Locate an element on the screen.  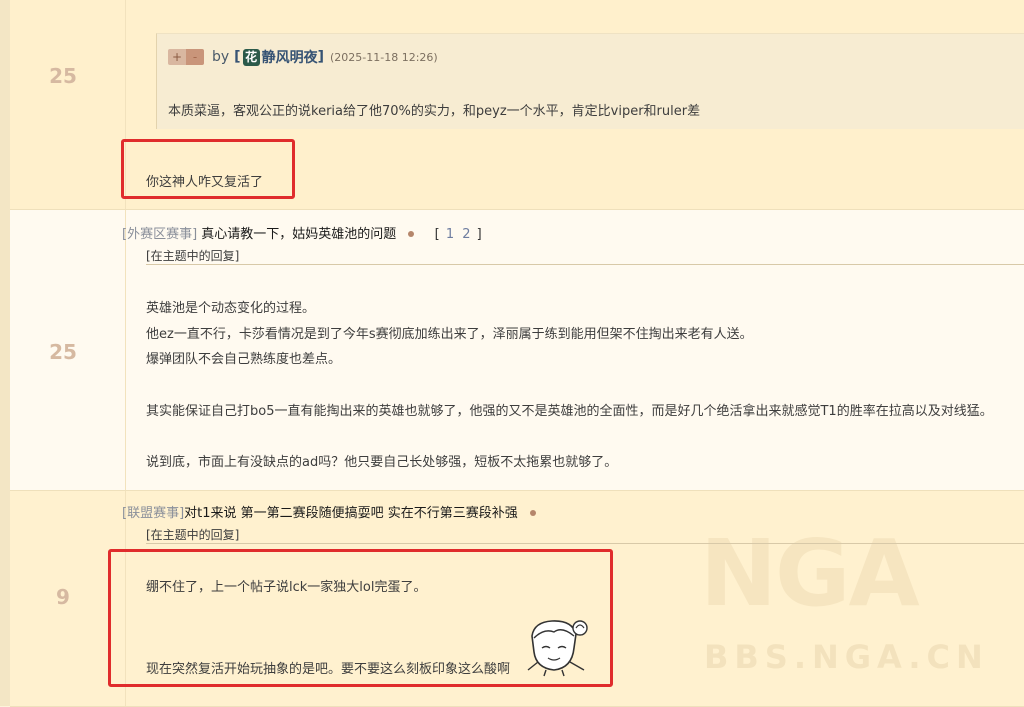
reply-line: 说到底，市面上有没缺点的ad吗？他只要自己长处够强，短板不太拖累也就够了。 is located at coordinates (382, 462).